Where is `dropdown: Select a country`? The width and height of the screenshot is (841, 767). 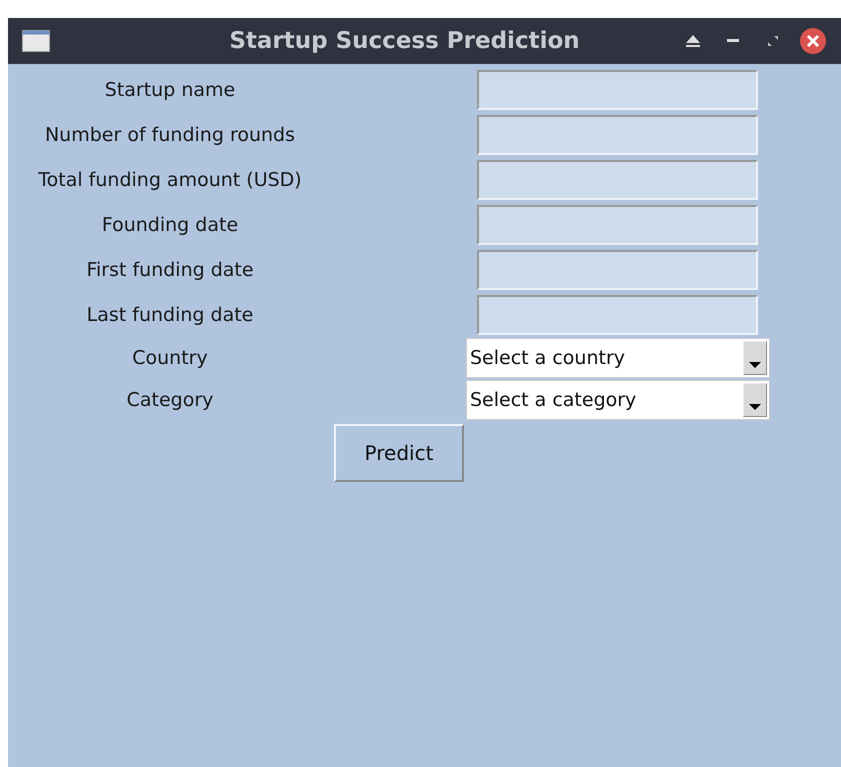
dropdown: Select a country is located at coordinates (618, 358).